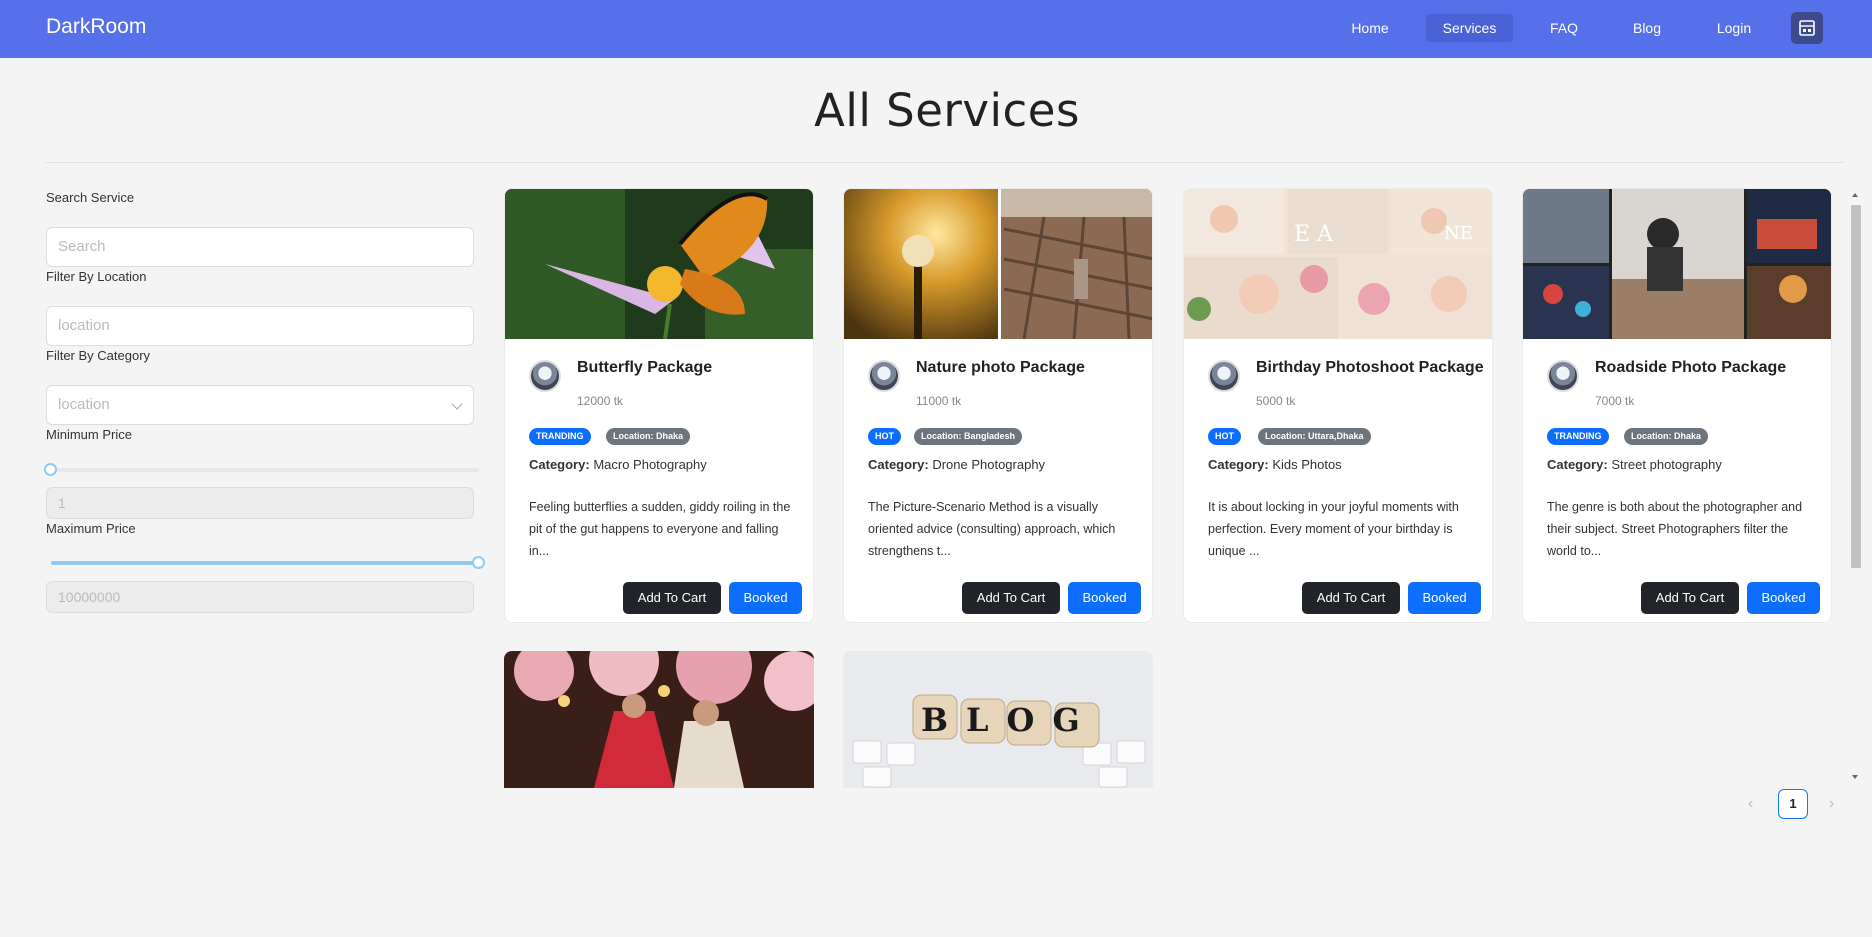  What do you see at coordinates (1647, 28) in the screenshot?
I see `nav-blog: Blog` at bounding box center [1647, 28].